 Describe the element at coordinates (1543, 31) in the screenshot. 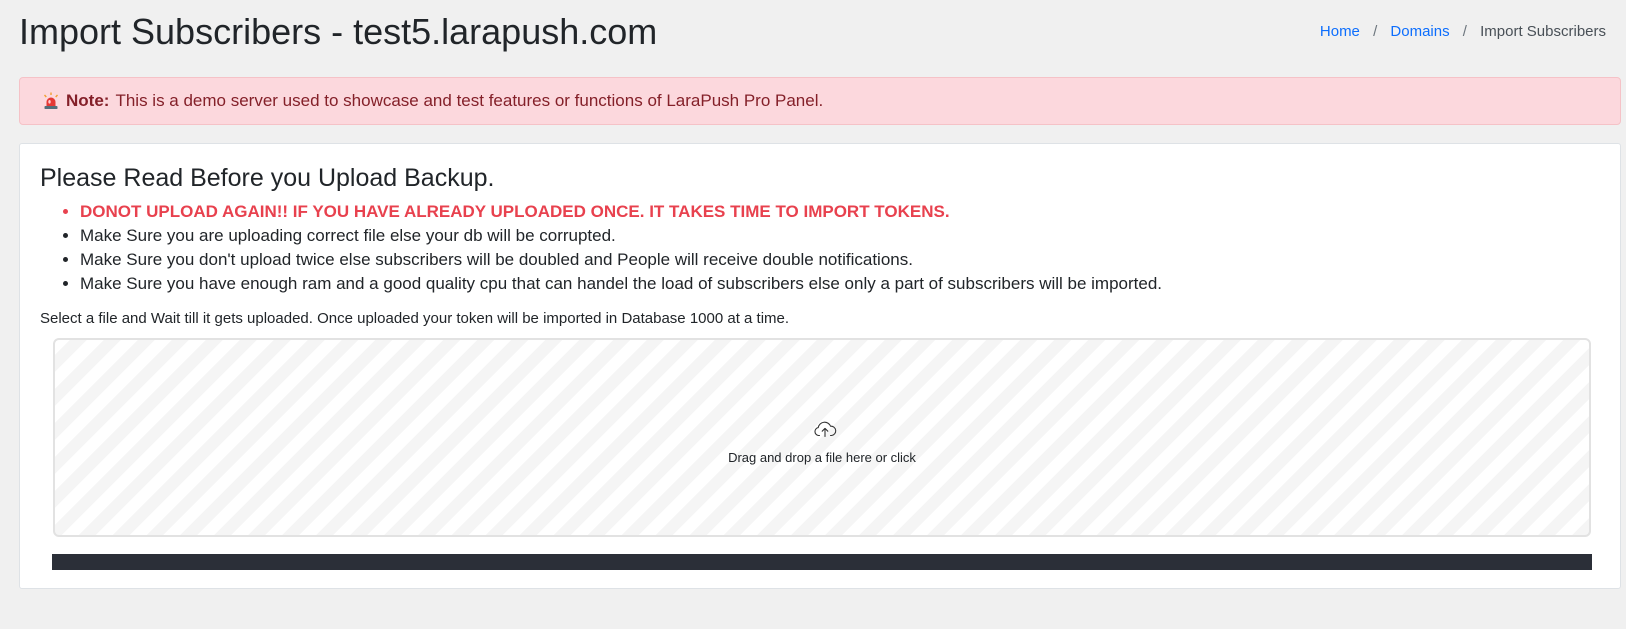

I see `breadcrumb-current: Import Subscribers` at that location.